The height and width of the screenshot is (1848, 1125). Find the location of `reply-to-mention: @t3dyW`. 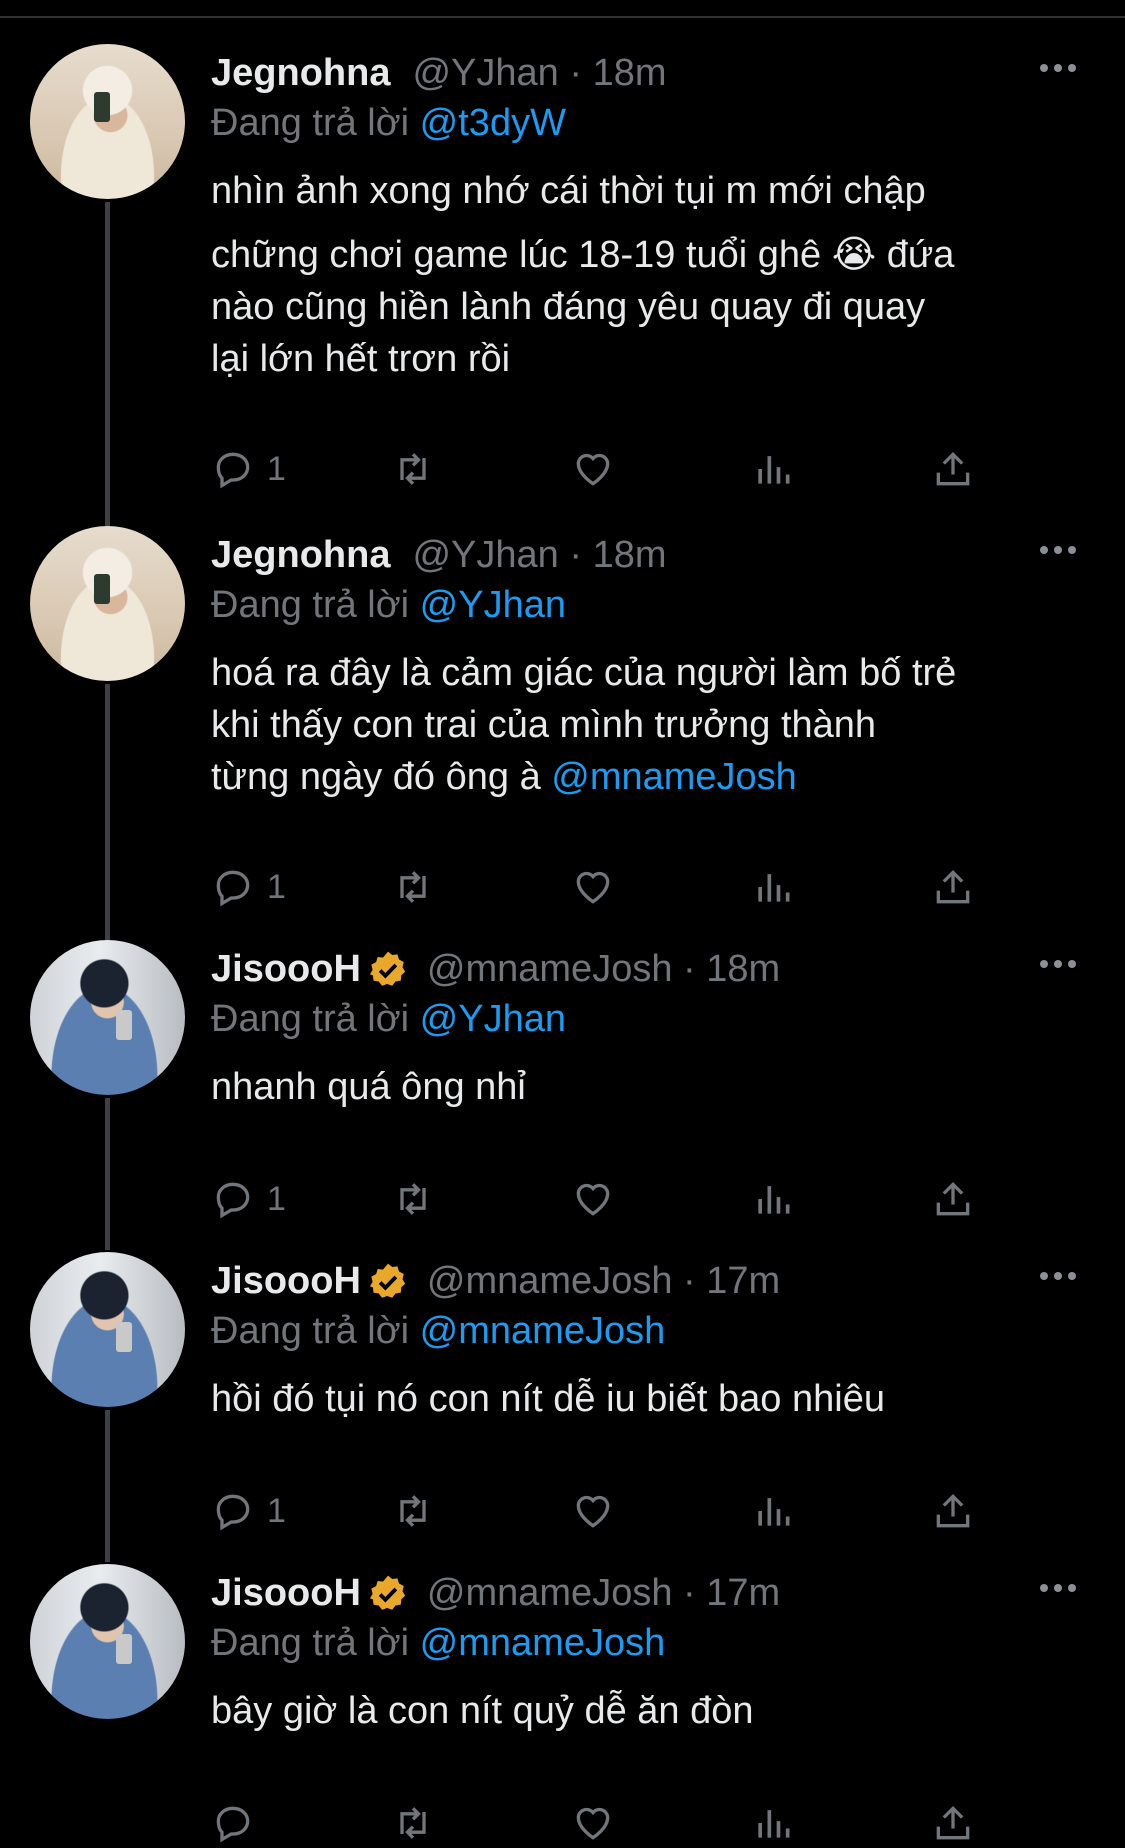

reply-to-mention: @t3dyW is located at coordinates (493, 123).